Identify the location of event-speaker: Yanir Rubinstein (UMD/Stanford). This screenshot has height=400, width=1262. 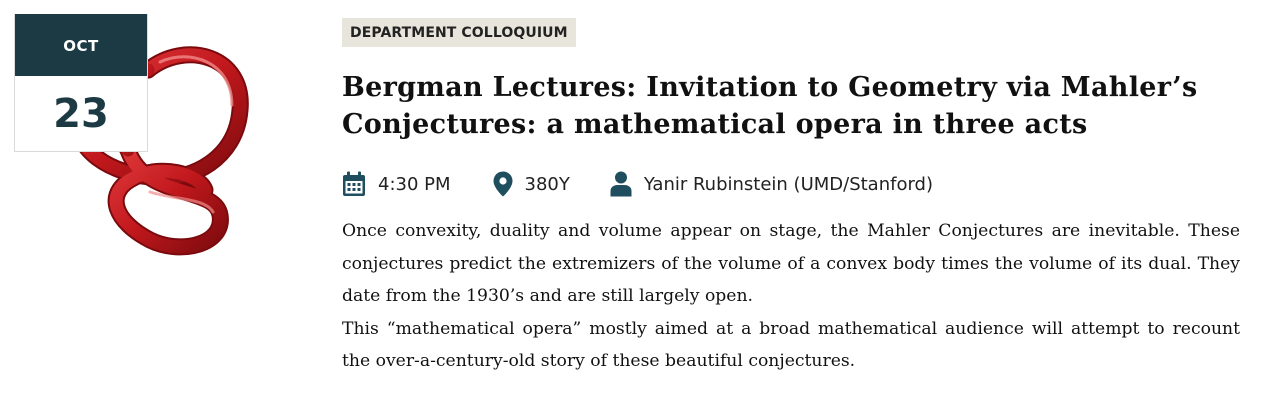
(771, 184).